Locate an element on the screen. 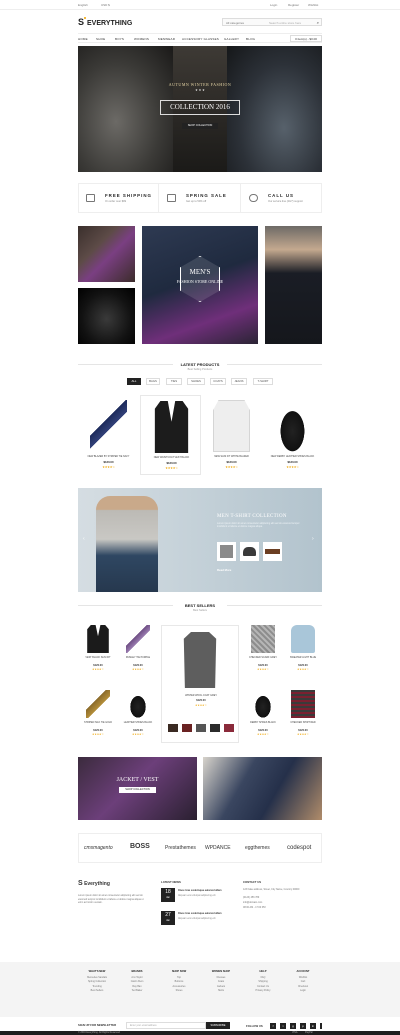 This screenshot has height=1035, width=400. bestseller-item: SWEATER LIGHT BLUE $120.00 ★★★★☆ is located at coordinates (303, 654).